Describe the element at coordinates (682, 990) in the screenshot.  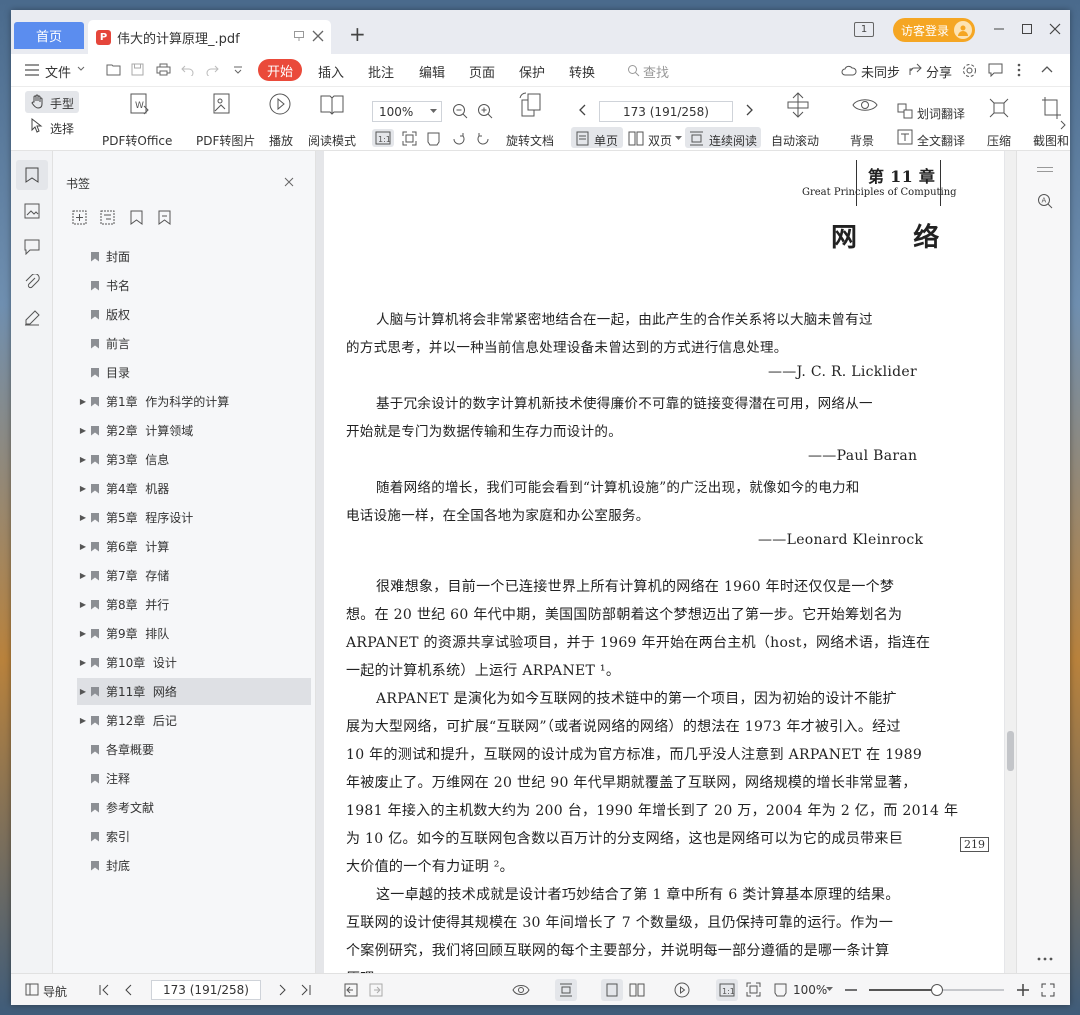
I see `play-icon` at that location.